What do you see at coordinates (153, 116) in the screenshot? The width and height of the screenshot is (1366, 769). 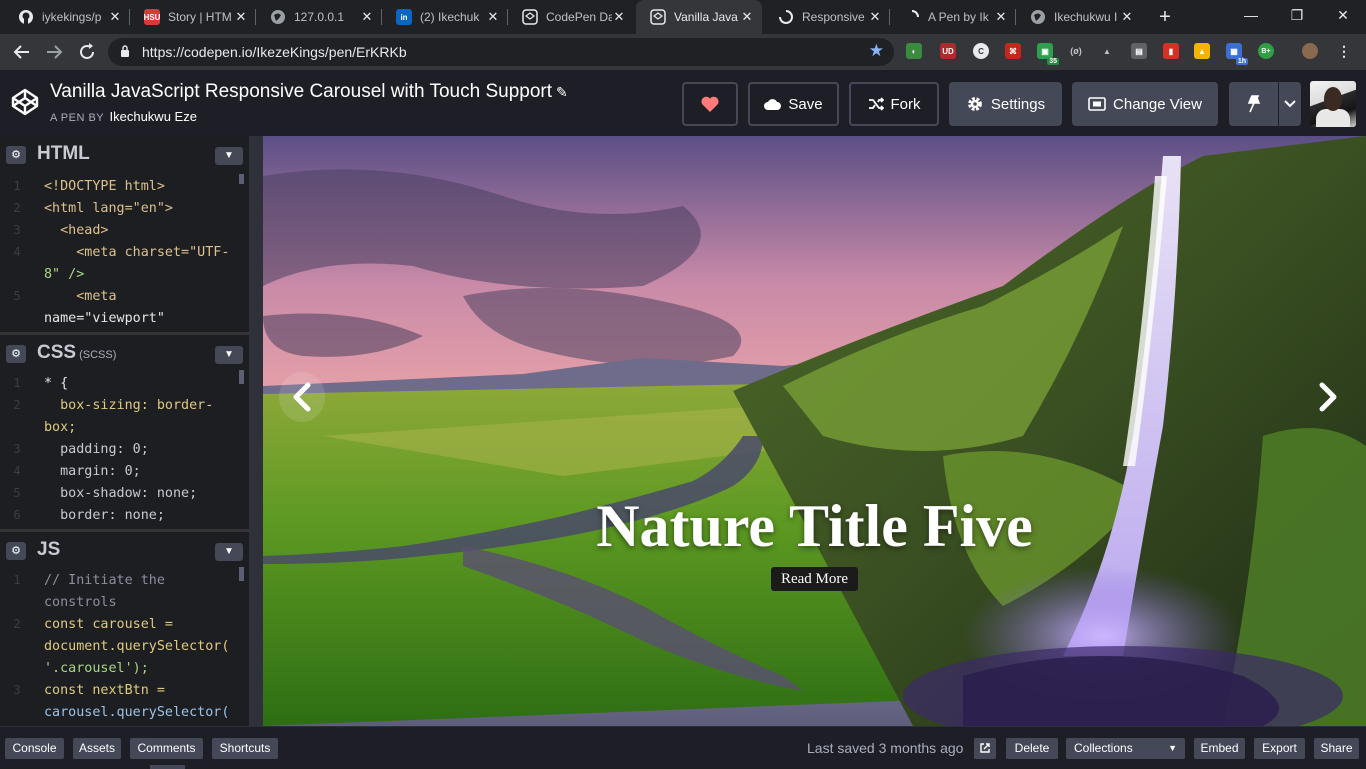 I see `author-link: Ikechukwu Eze` at bounding box center [153, 116].